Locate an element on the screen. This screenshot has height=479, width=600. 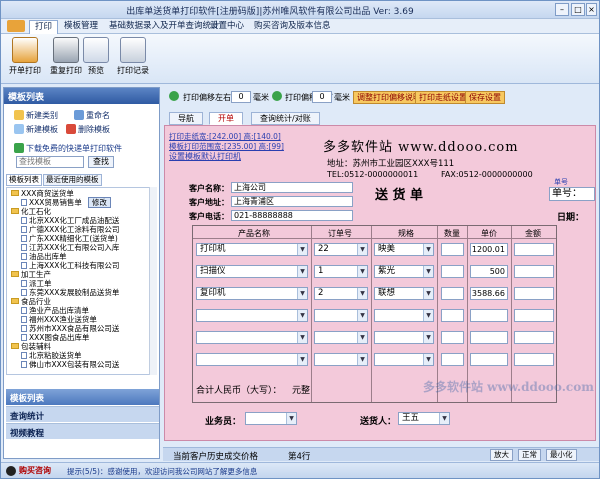
offset-lr-input: 0 is located at coordinates (241, 97).